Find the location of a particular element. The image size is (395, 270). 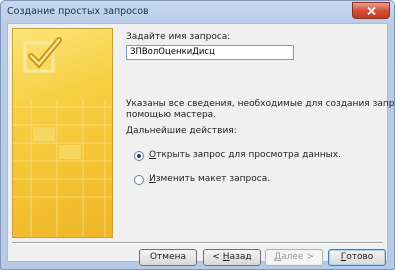

next-actions-label: Дальнейшие действия: is located at coordinates (181, 131).